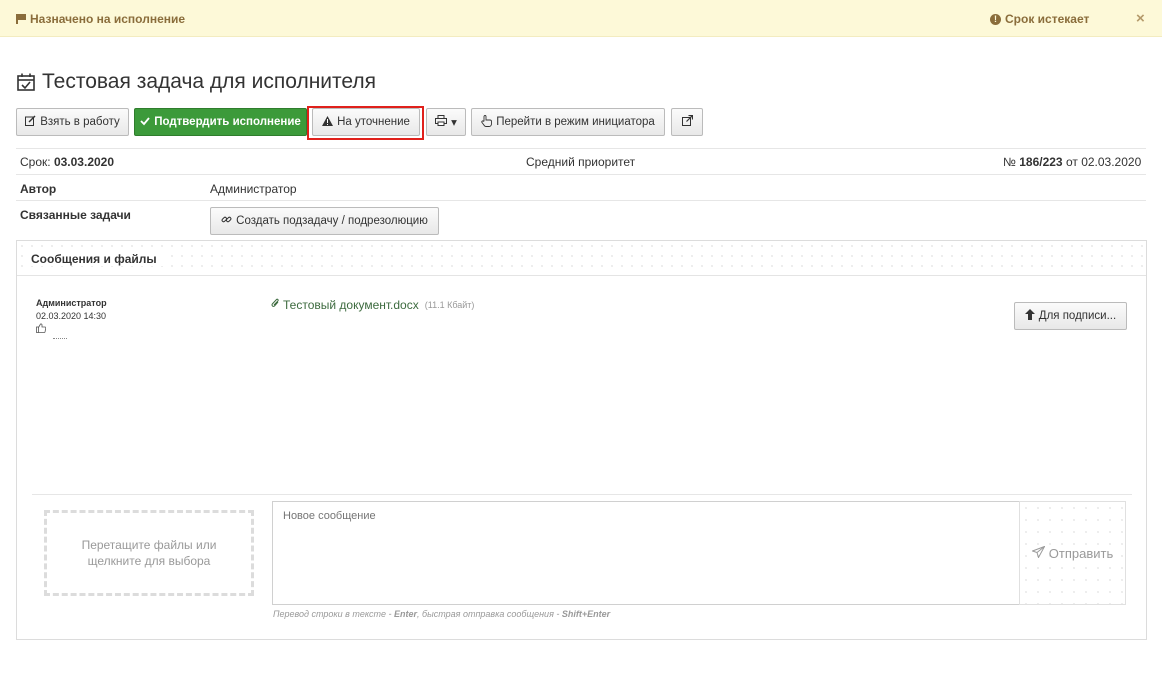 This screenshot has width=1173, height=674. I want to click on status-text: Назначено на исполнение, so click(108, 19).